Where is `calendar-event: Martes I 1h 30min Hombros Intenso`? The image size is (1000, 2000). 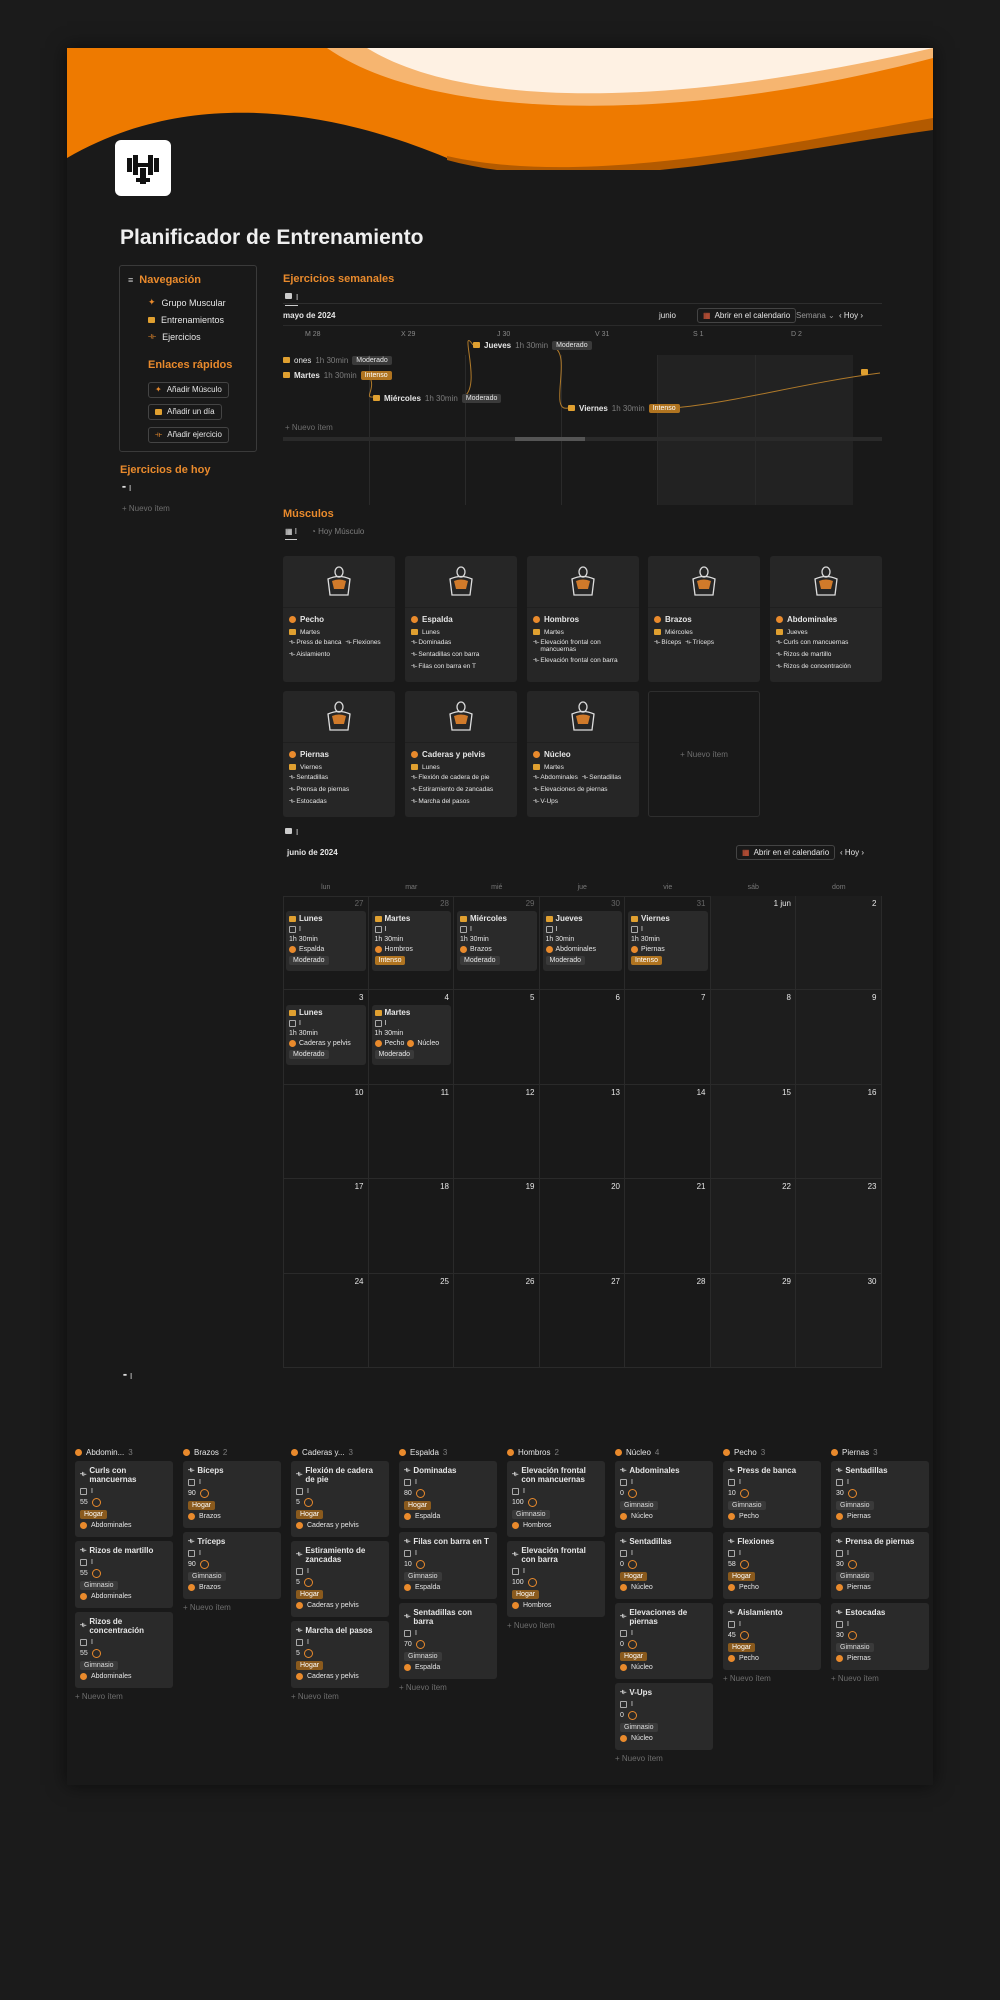
calendar-event: Martes I 1h 30min Hombros Intenso is located at coordinates (411, 941).